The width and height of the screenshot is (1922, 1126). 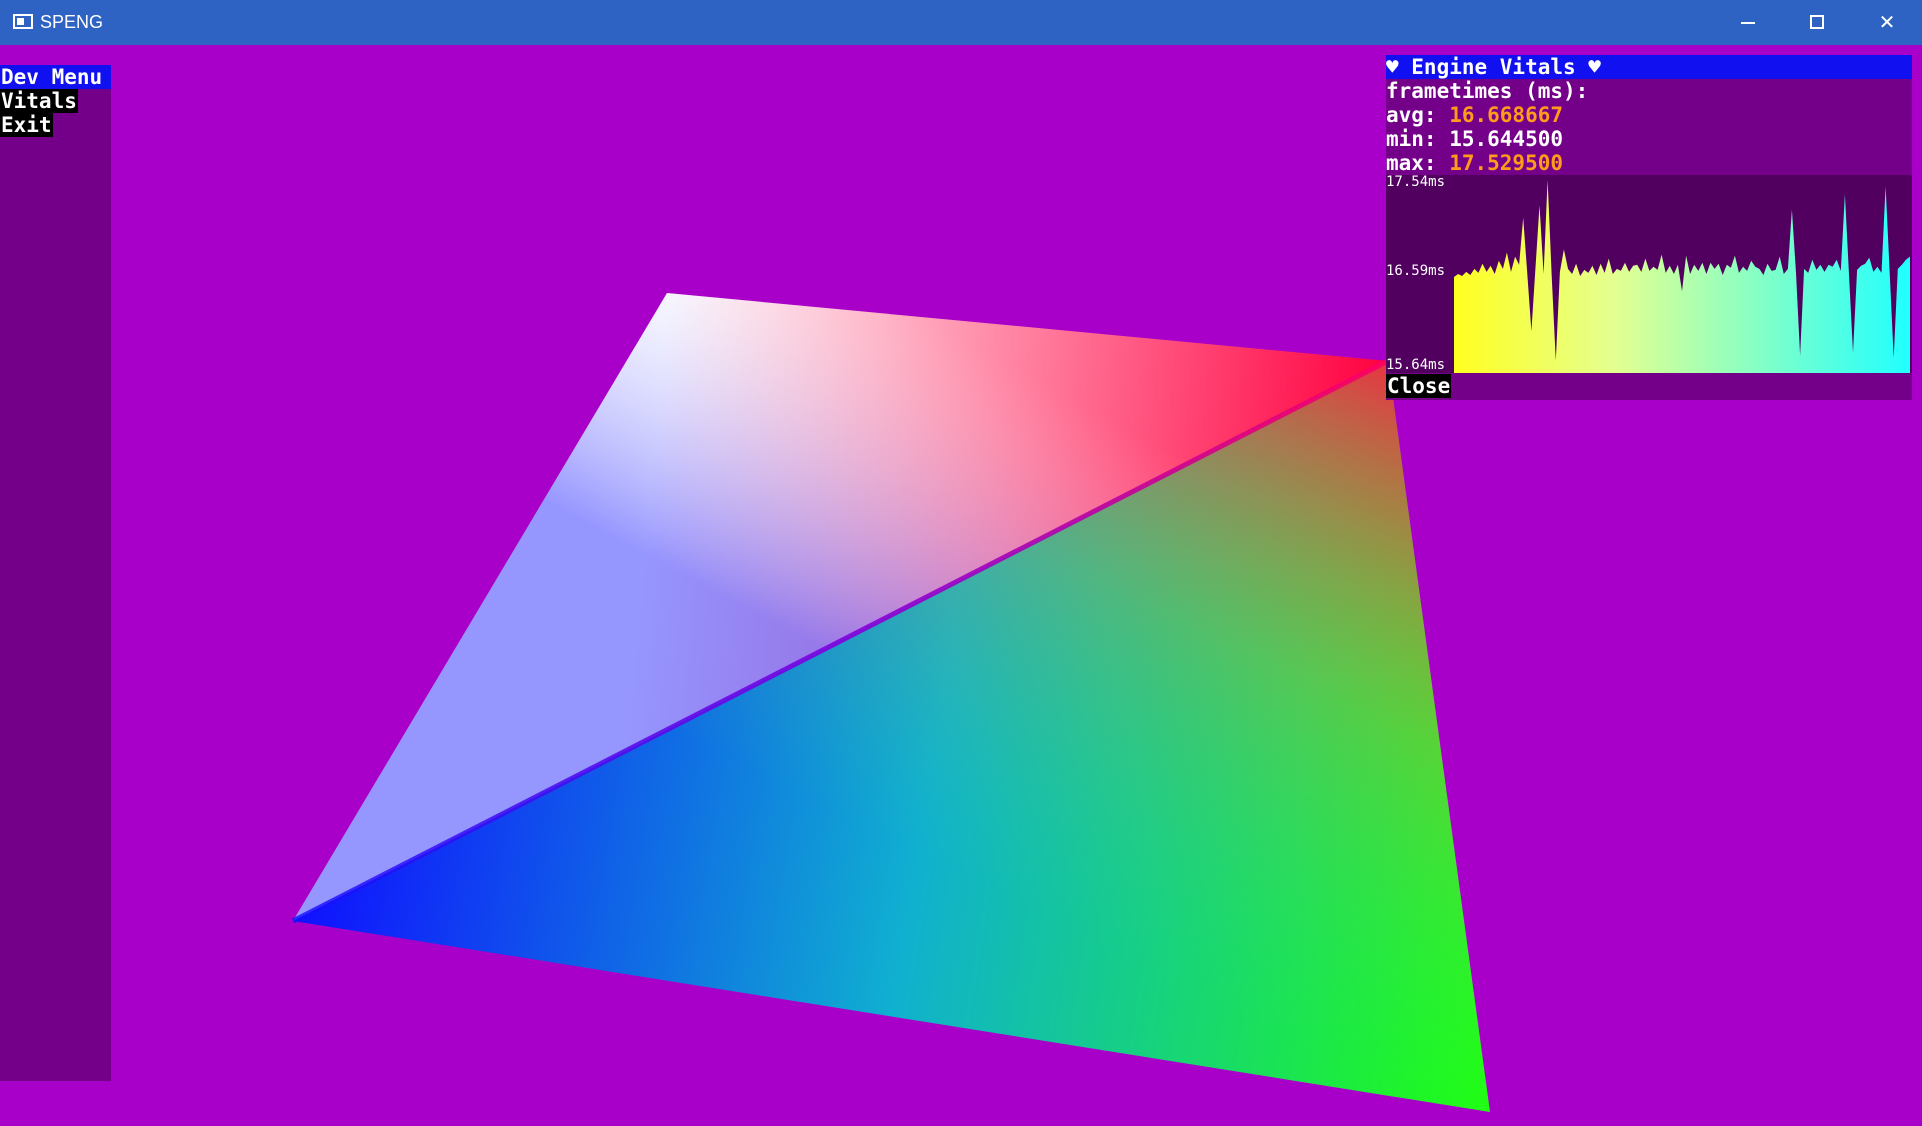 What do you see at coordinates (72, 22) in the screenshot?
I see `window-title: SPENG` at bounding box center [72, 22].